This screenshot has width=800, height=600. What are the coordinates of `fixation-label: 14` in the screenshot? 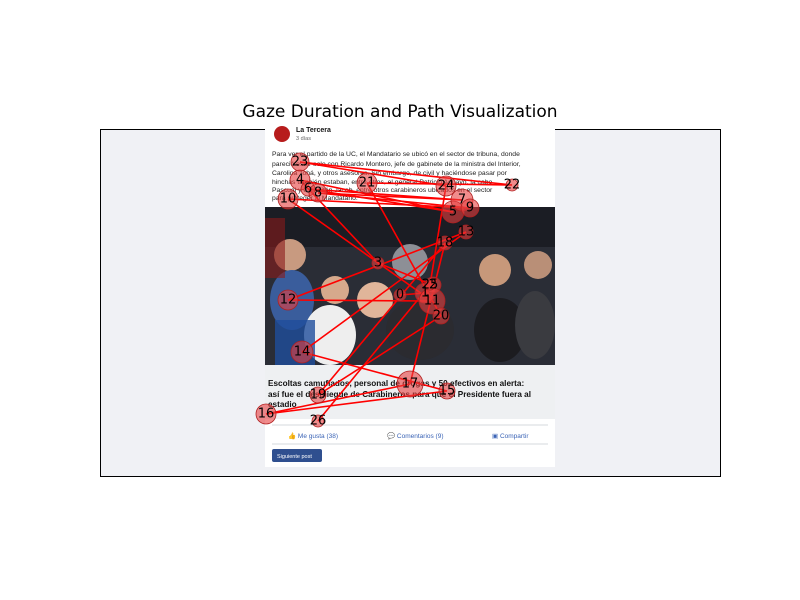 It's located at (302, 352).